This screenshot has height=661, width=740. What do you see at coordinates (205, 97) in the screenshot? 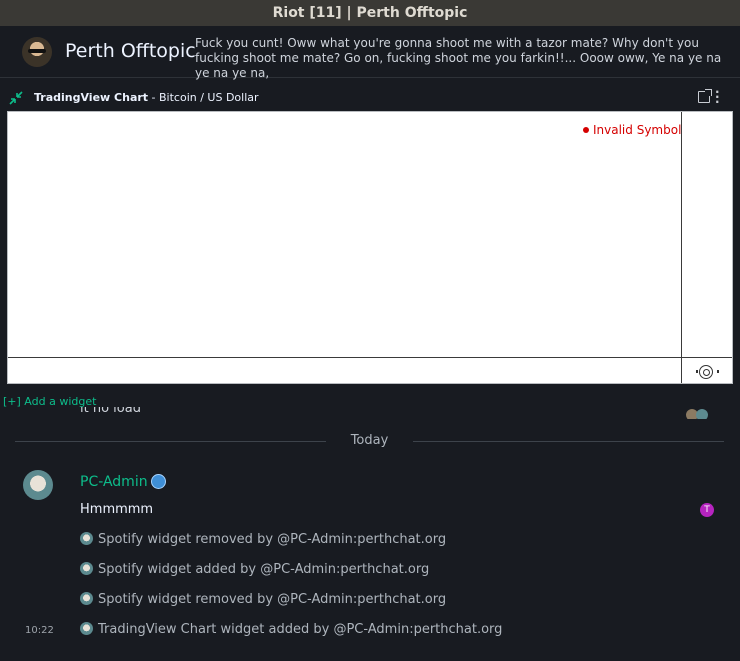
I see `widget-subtitle: - Bitcoin / US Dollar` at bounding box center [205, 97].